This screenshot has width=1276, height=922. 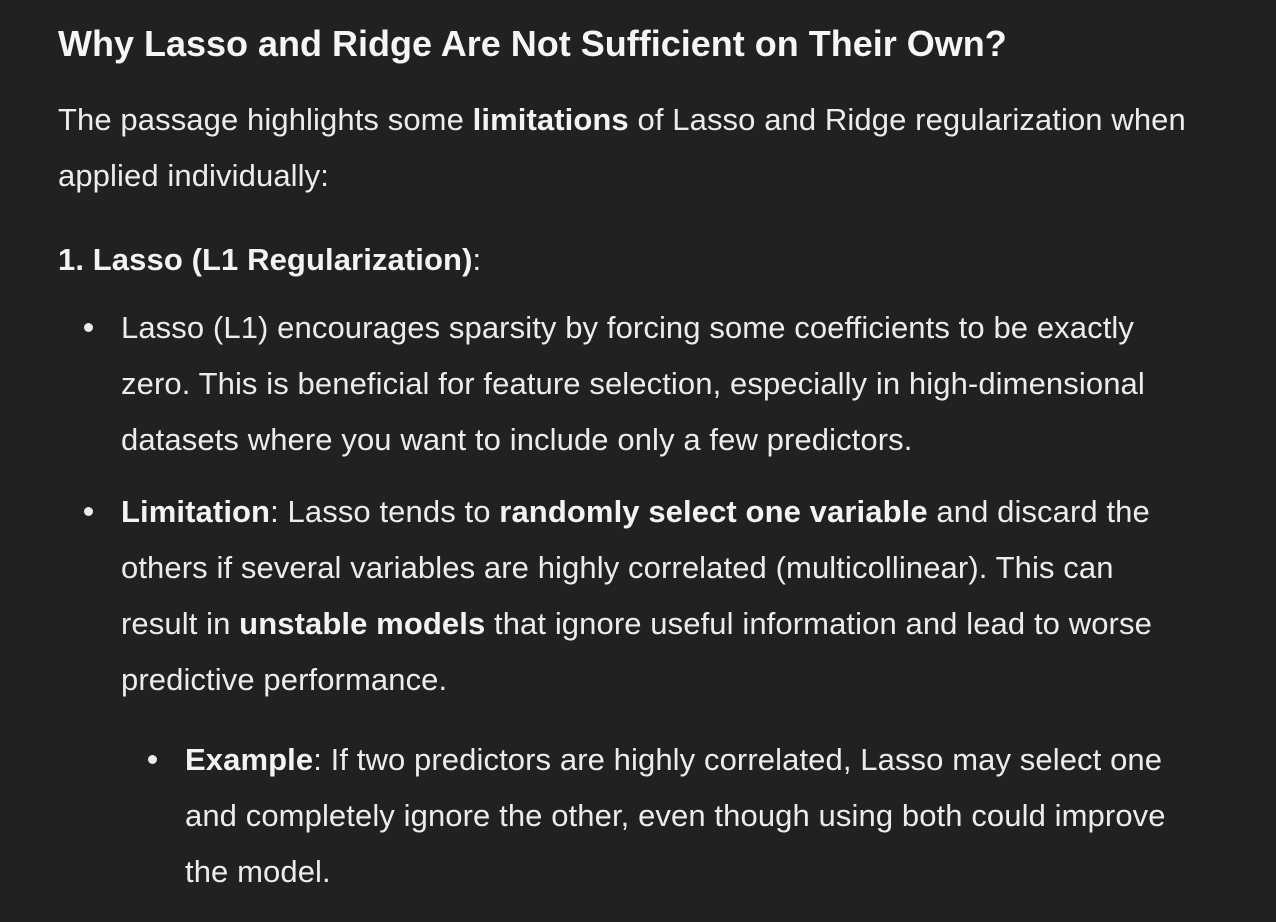 I want to click on intro-line-2: applied individually:, so click(x=193, y=175).